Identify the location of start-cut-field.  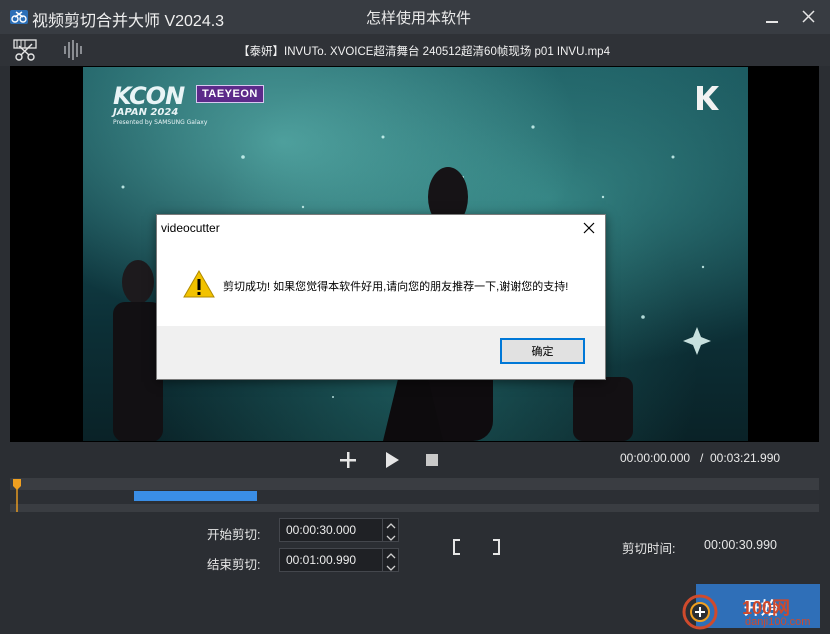
(339, 530).